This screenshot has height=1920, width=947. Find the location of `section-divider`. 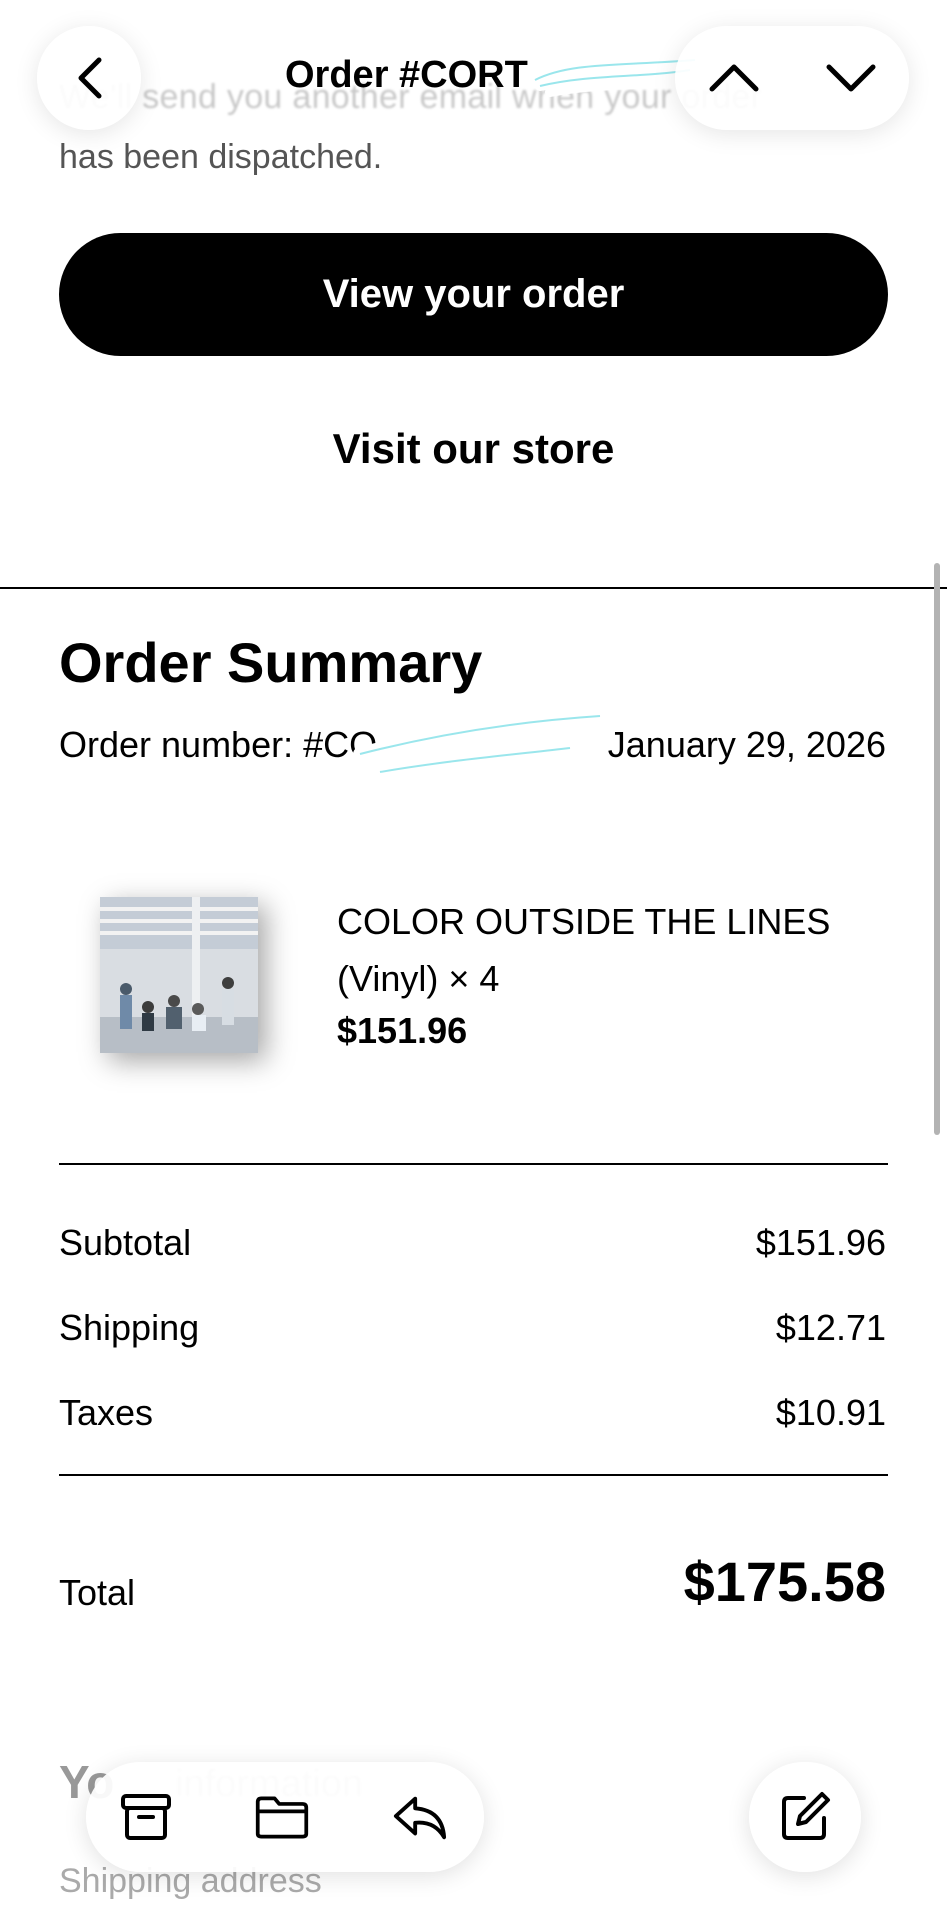

section-divider is located at coordinates (473, 588).